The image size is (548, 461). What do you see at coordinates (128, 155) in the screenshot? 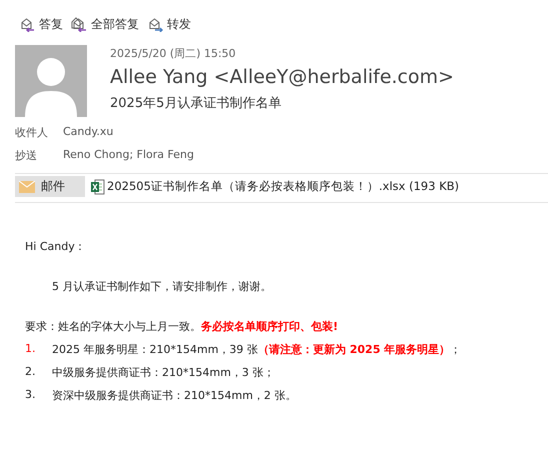
I see `recipient-list: Reno Chong; Flora Feng` at bounding box center [128, 155].